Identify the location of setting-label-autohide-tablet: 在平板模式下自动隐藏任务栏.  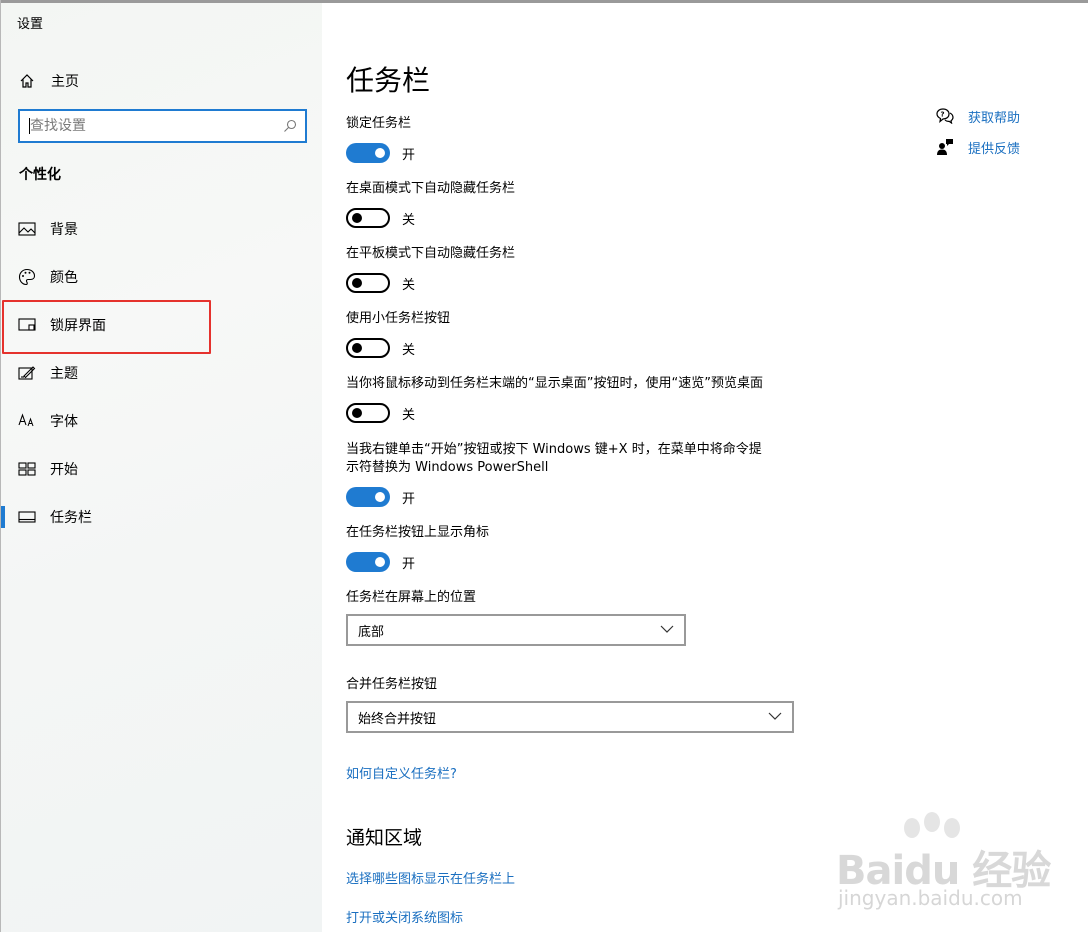
(431, 253).